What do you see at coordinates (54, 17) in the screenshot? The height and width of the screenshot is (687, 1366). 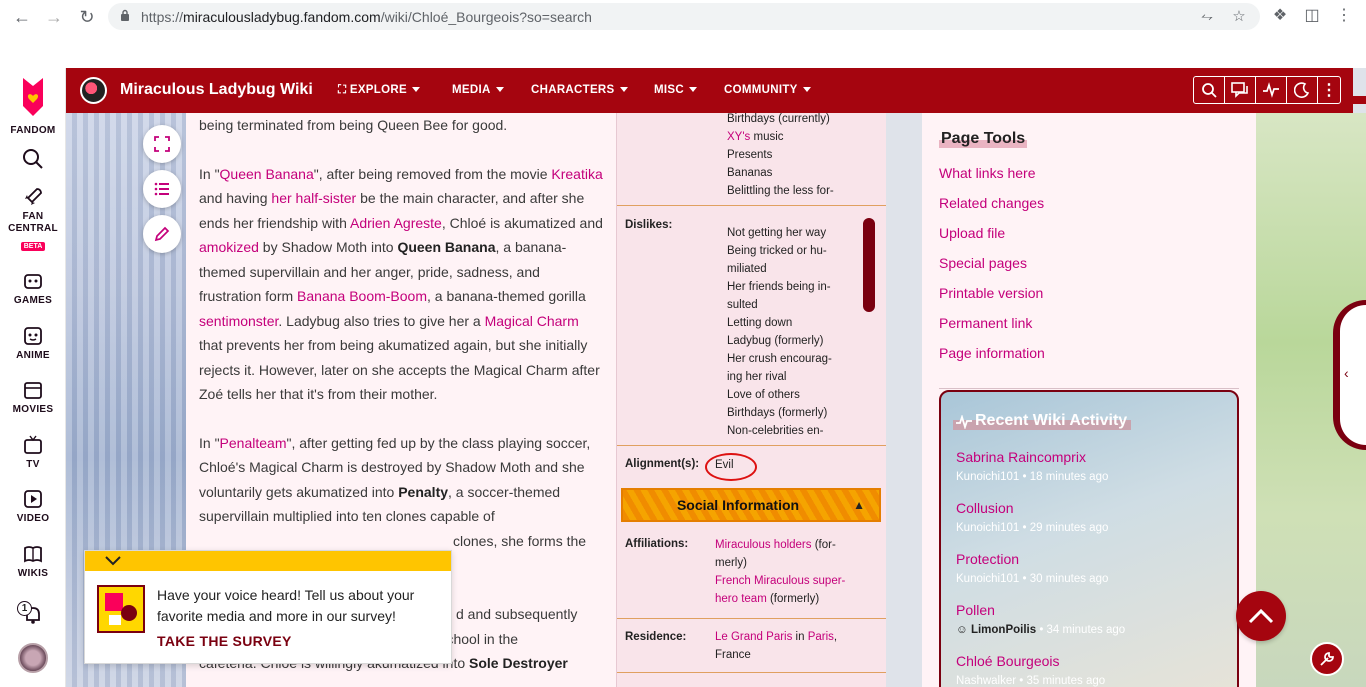 I see `forward-icon: →` at bounding box center [54, 17].